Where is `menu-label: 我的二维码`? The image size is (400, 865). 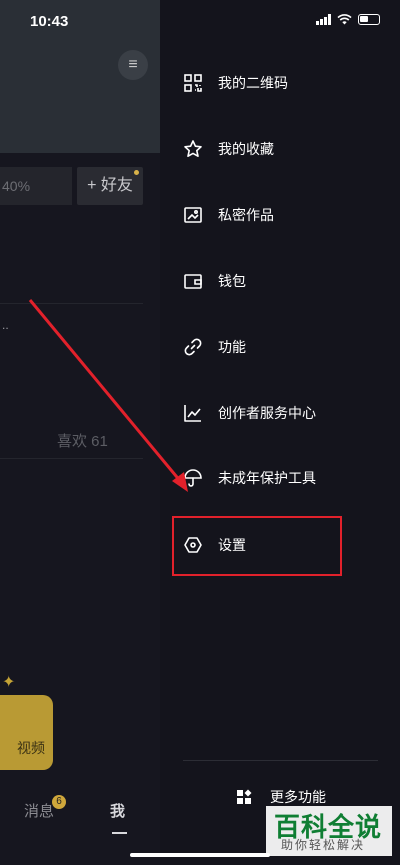 menu-label: 我的二维码 is located at coordinates (253, 83).